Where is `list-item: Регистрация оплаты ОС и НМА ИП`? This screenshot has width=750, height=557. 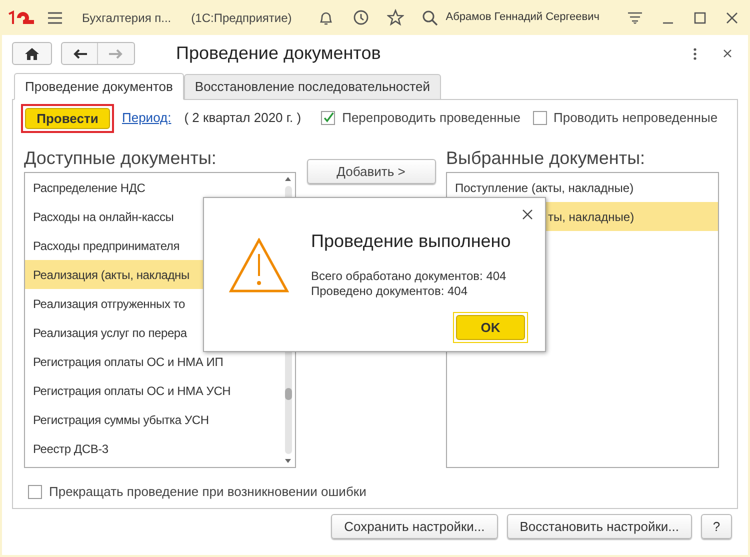 list-item: Регистрация оплаты ОС и НМА ИП is located at coordinates (153, 361).